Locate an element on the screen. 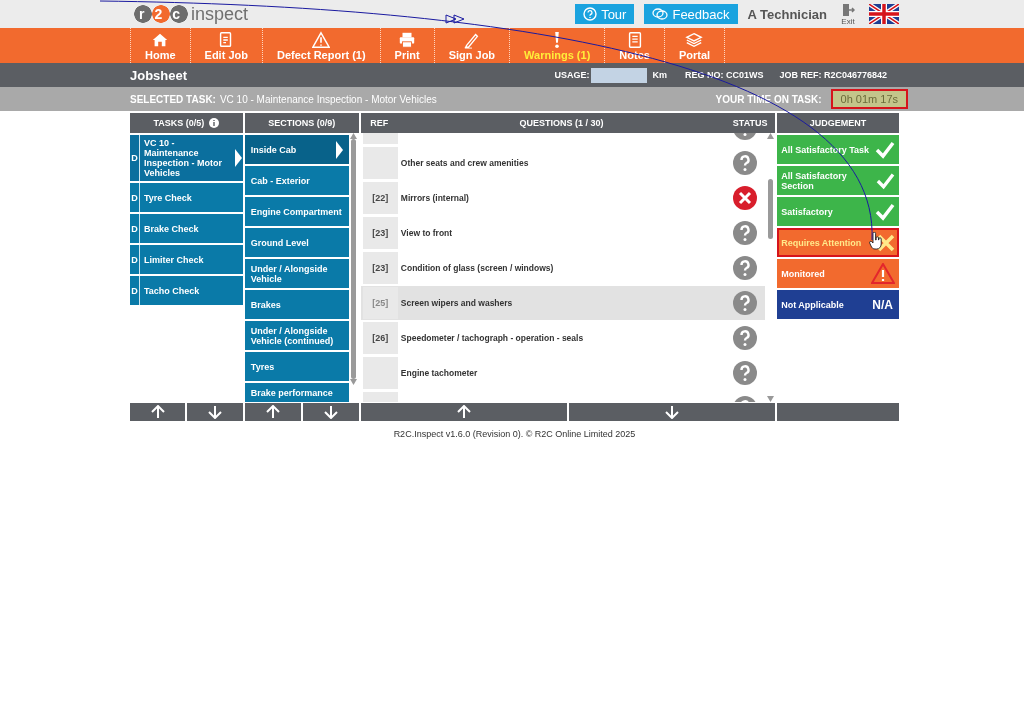 The height and width of the screenshot is (709, 1024). question-row: [23] Condition of glass (screen / windows) is located at coordinates (563, 268).